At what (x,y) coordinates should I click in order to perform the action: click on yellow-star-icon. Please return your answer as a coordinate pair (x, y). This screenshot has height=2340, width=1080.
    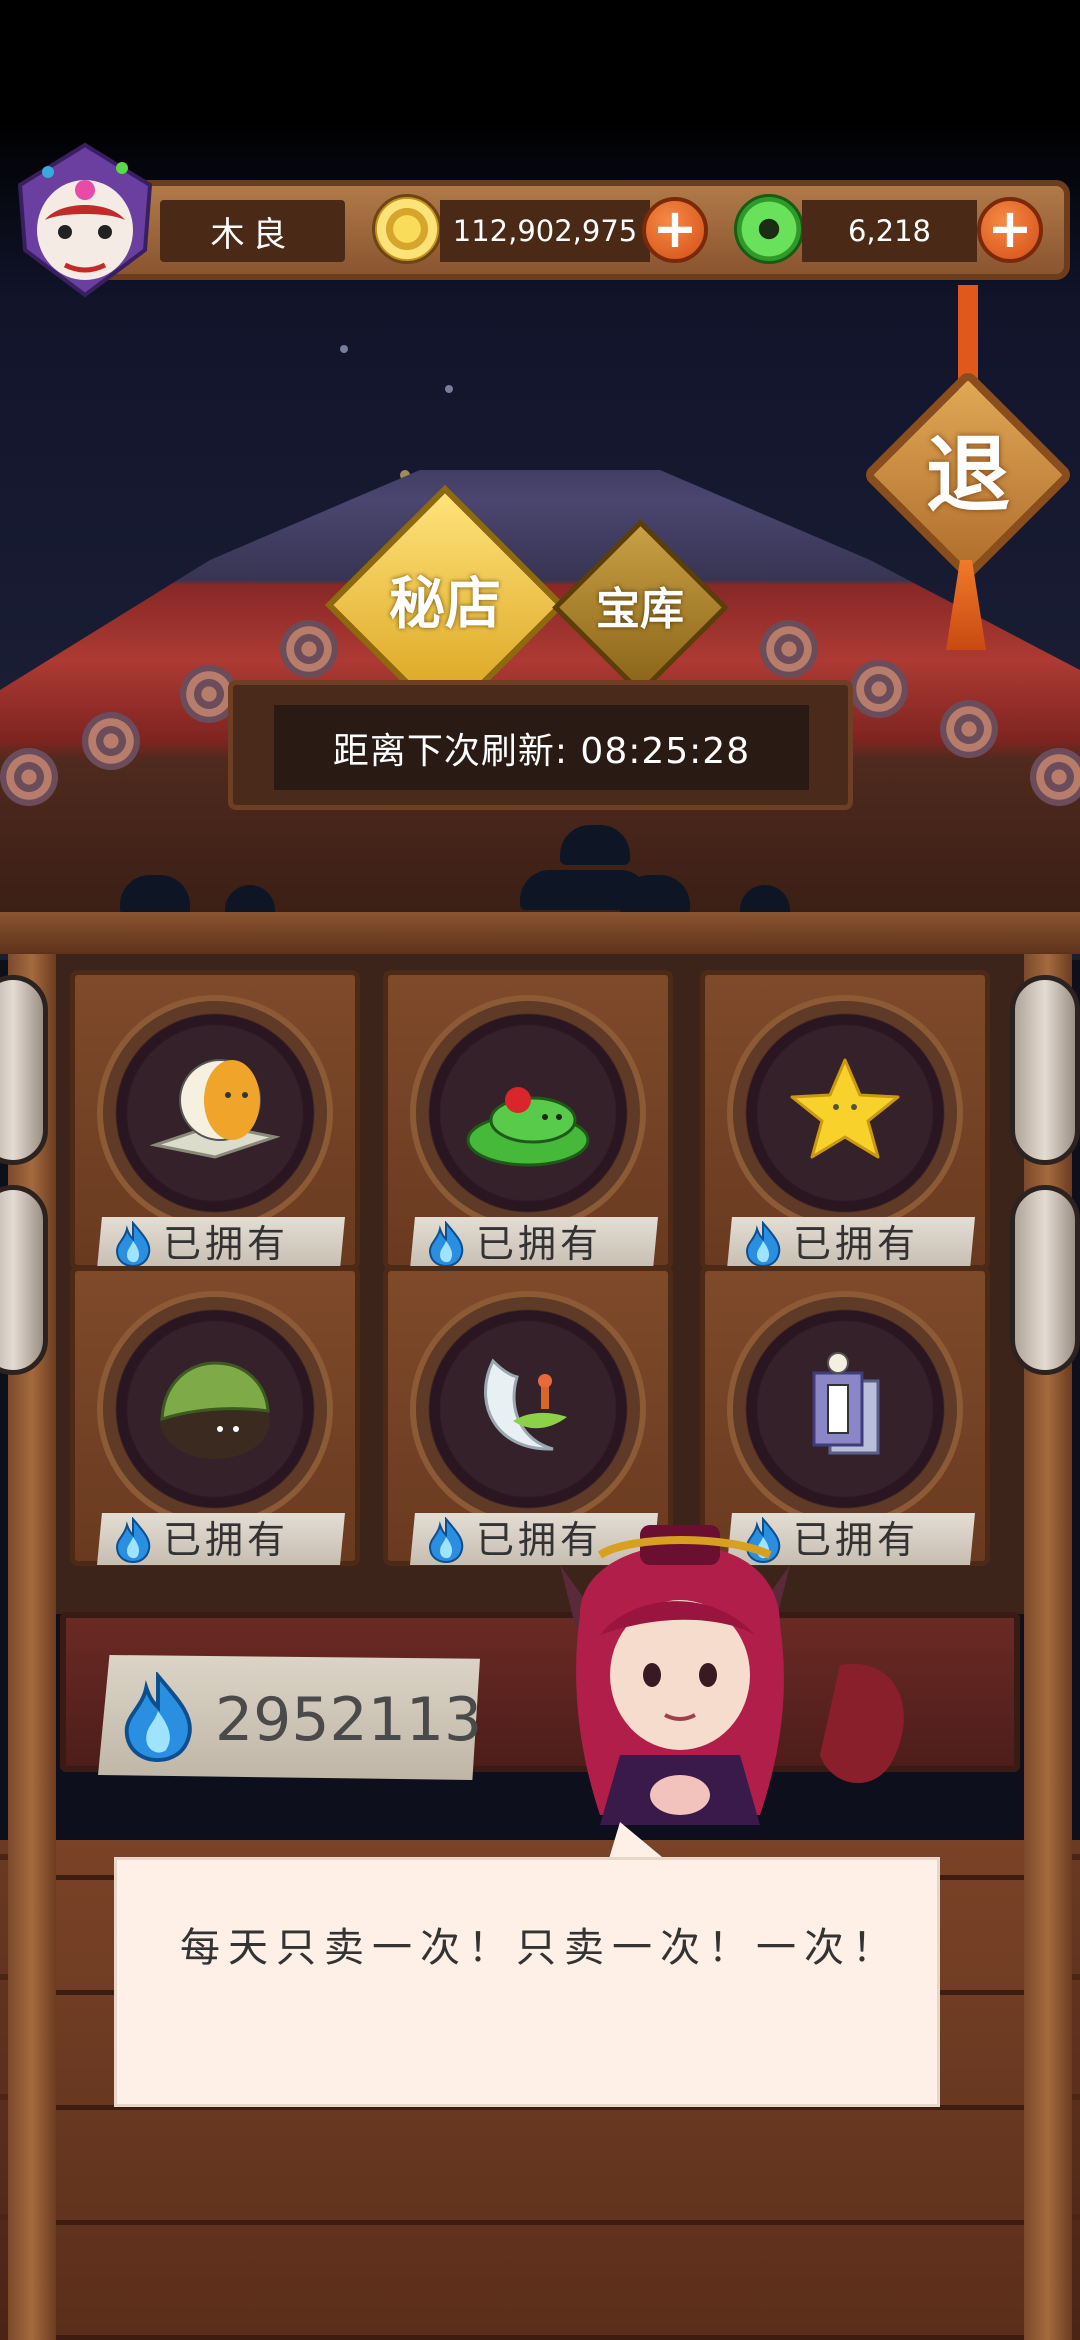
    Looking at the image, I should click on (845, 1108).